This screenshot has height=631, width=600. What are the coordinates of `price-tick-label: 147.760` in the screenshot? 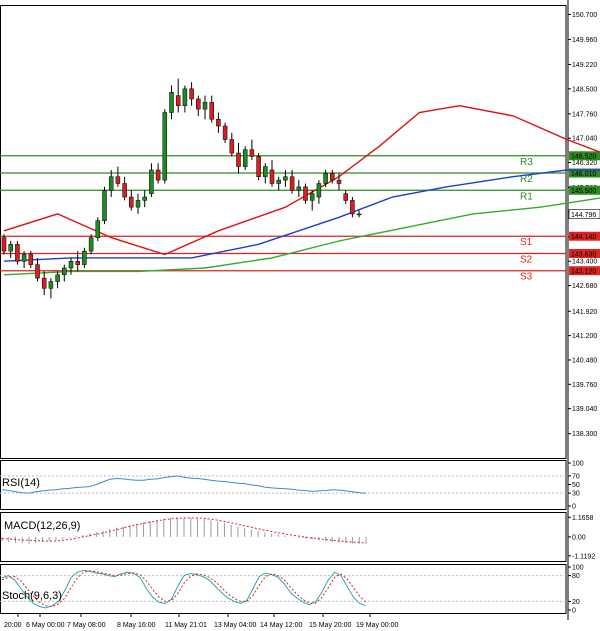 It's located at (584, 114).